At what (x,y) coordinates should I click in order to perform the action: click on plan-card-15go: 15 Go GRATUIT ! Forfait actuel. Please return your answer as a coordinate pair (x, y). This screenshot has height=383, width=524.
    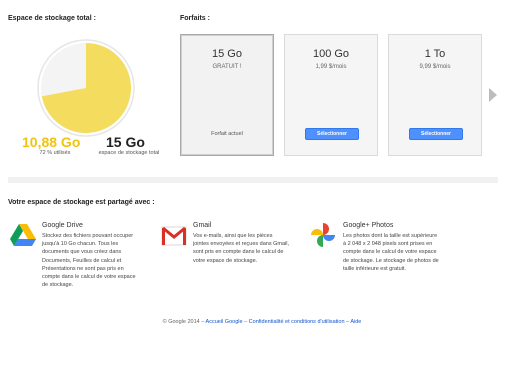
    Looking at the image, I should click on (227, 95).